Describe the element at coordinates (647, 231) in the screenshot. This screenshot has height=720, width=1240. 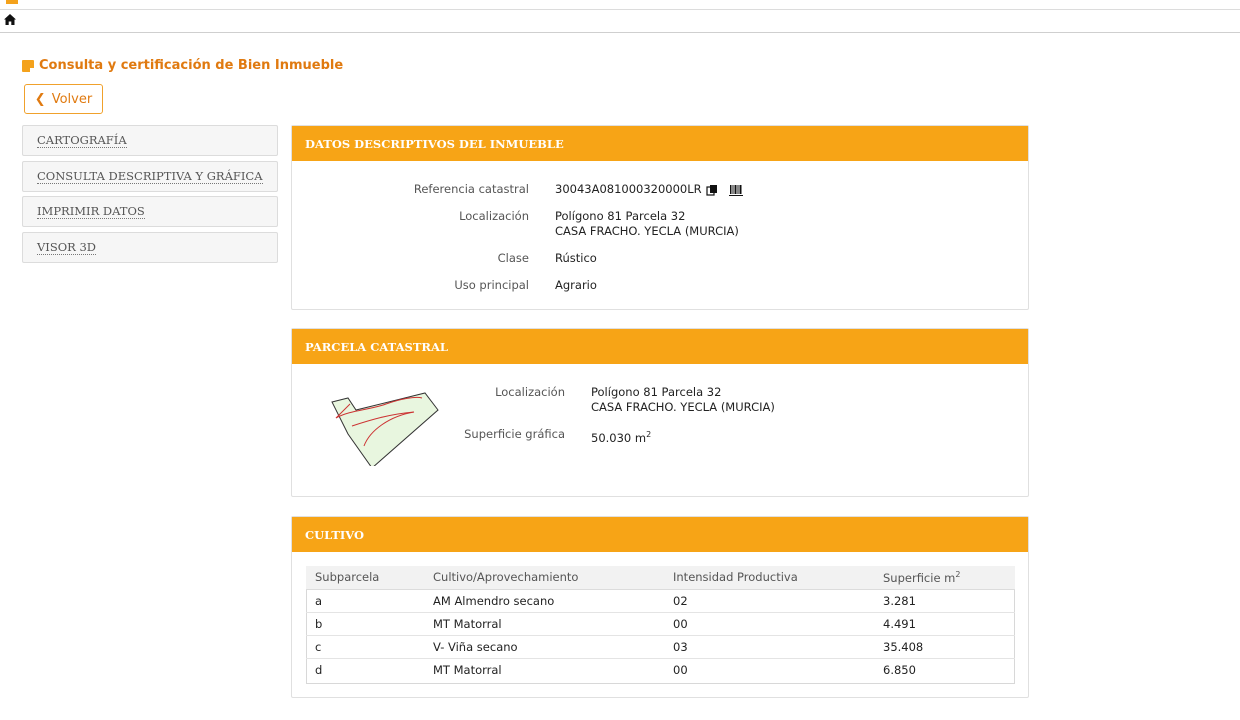
I see `loc-line2: CASA FRACHO. YECLA (MURCIA)` at that location.